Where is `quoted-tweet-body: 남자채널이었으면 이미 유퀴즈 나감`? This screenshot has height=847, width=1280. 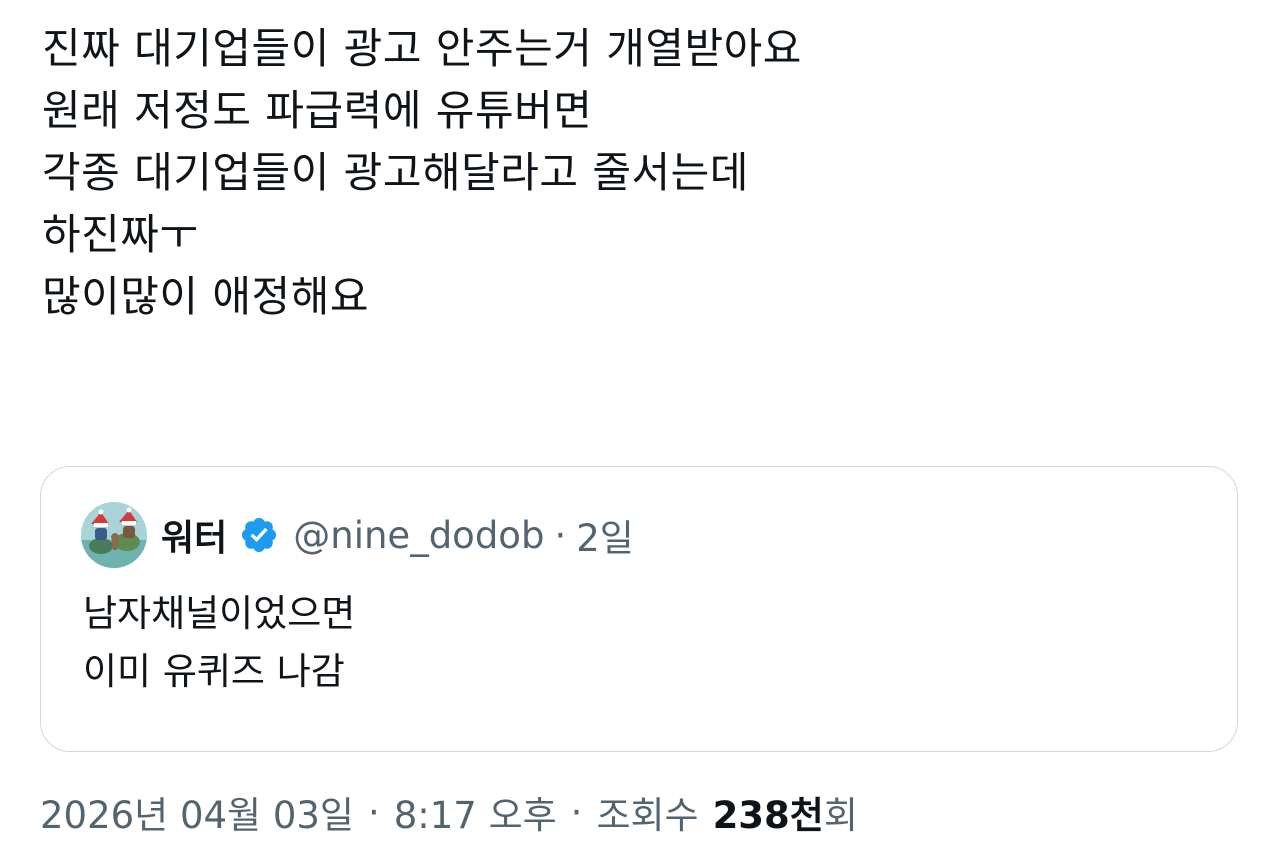 quoted-tweet-body: 남자채널이었으면 이미 유퀴즈 나감 is located at coordinates (219, 643).